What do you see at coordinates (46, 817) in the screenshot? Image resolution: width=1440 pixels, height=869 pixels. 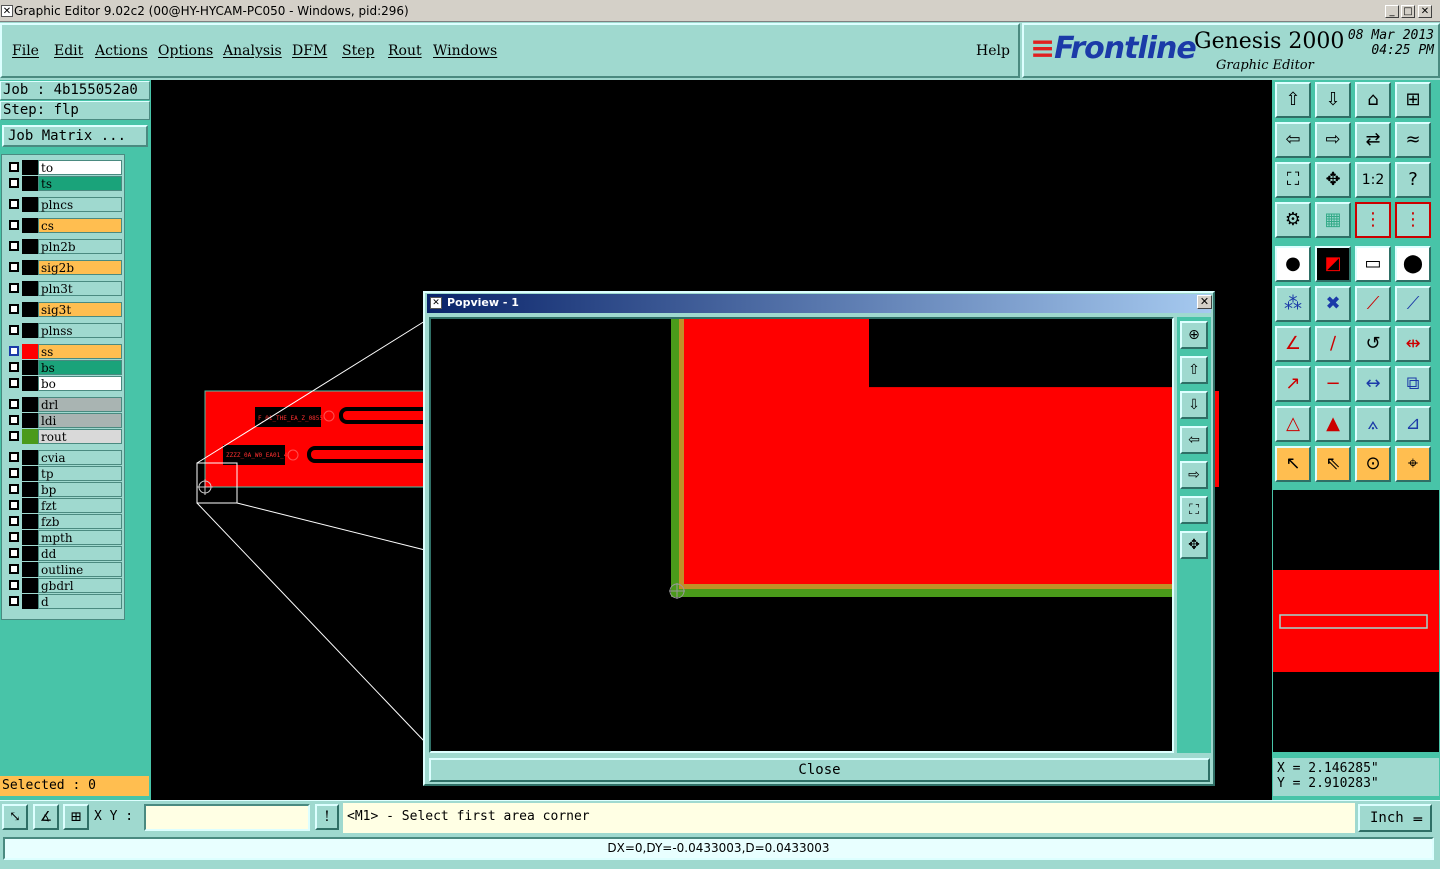 I see `snap-angle-icon: ∡` at bounding box center [46, 817].